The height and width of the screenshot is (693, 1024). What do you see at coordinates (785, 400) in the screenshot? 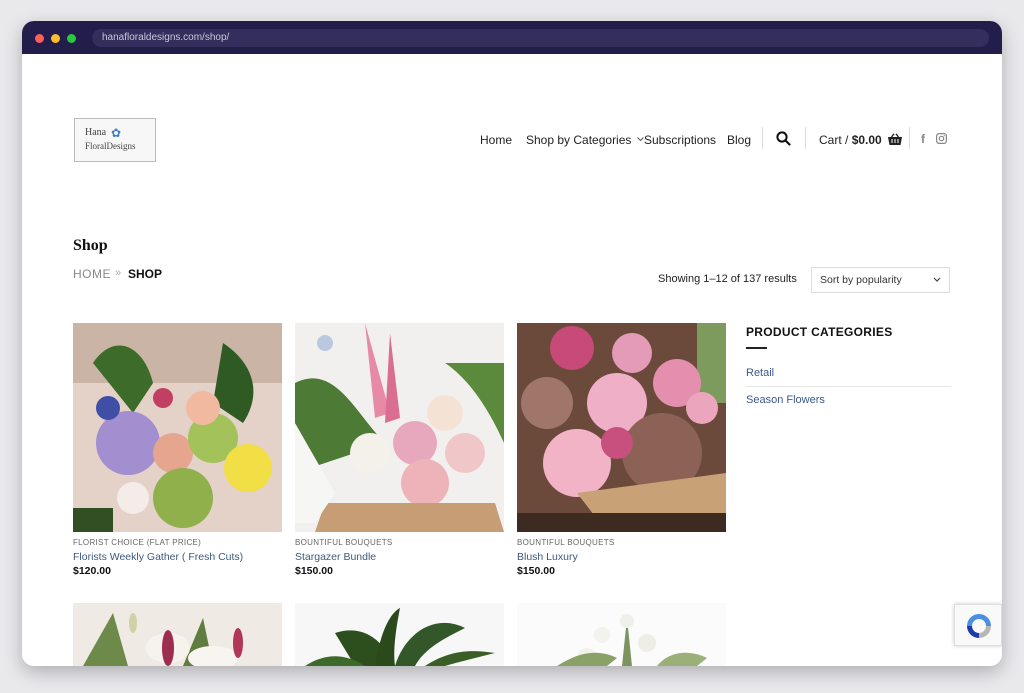
I see `sidebar-item-season-flowers: Season Flowers` at bounding box center [785, 400].